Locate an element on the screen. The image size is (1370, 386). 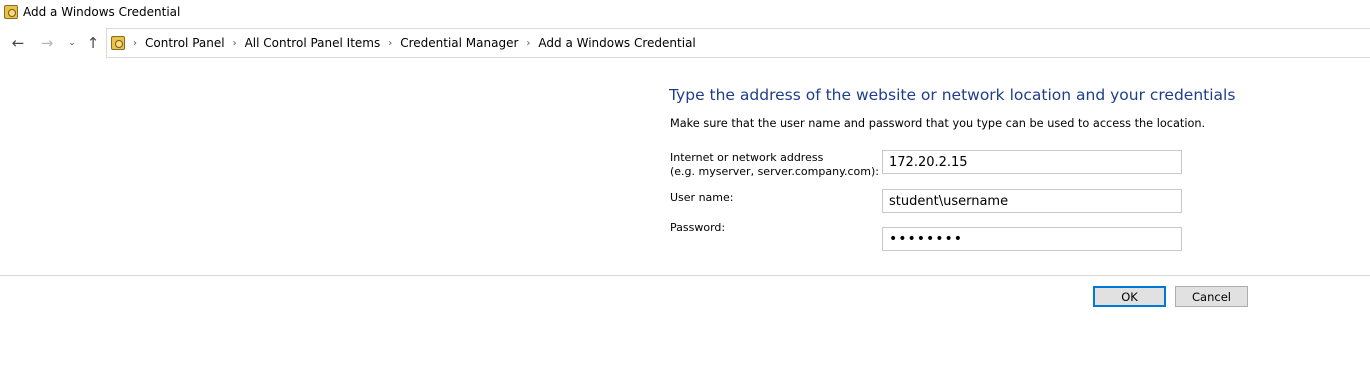
breadcrumb-all-control-panel-items: All Control Panel Items is located at coordinates (313, 43).